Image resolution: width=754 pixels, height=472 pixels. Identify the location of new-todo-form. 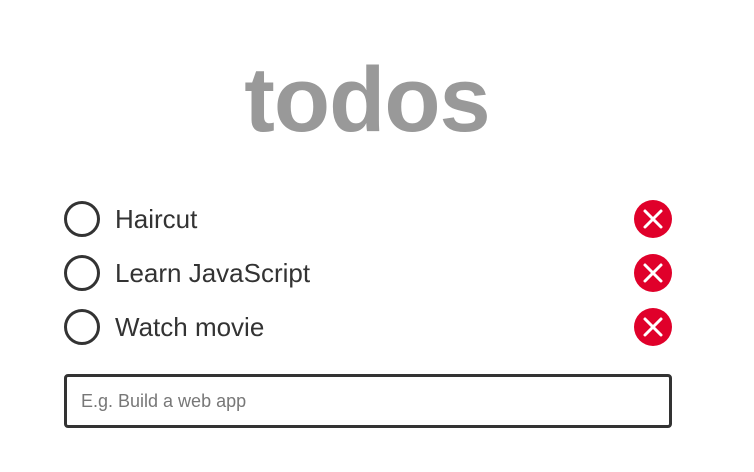
(368, 401).